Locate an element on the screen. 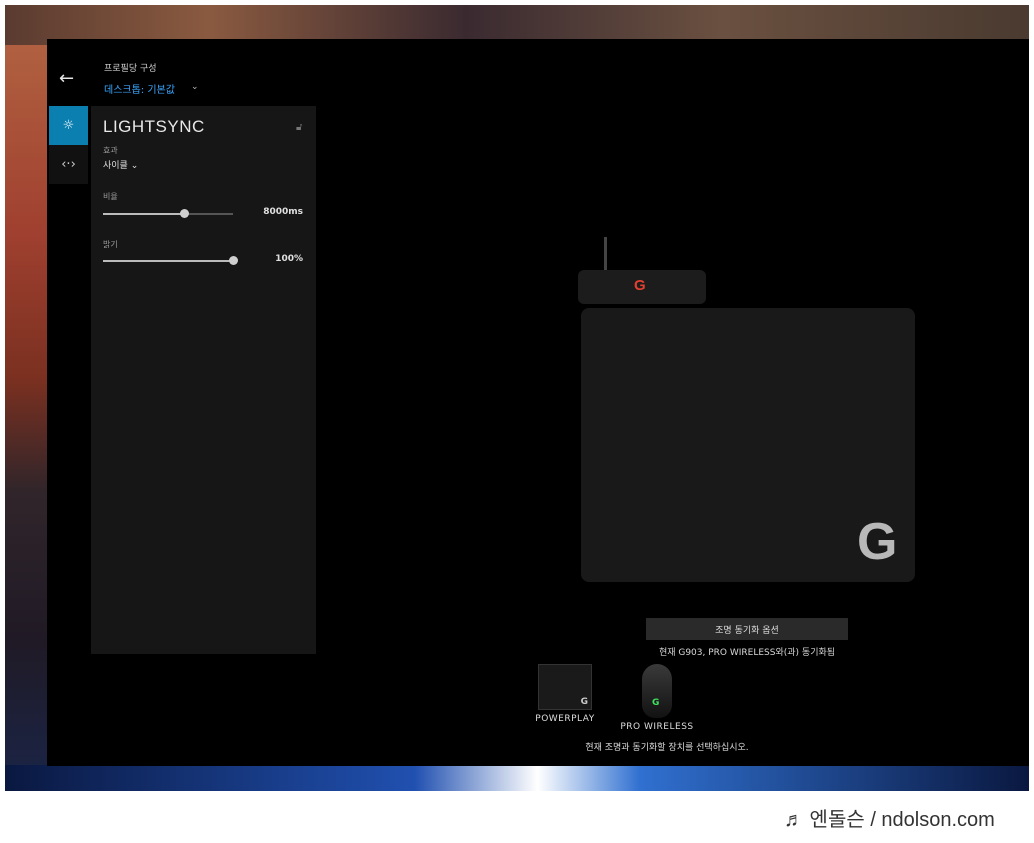  mouse-thumbnail: G is located at coordinates (657, 691).